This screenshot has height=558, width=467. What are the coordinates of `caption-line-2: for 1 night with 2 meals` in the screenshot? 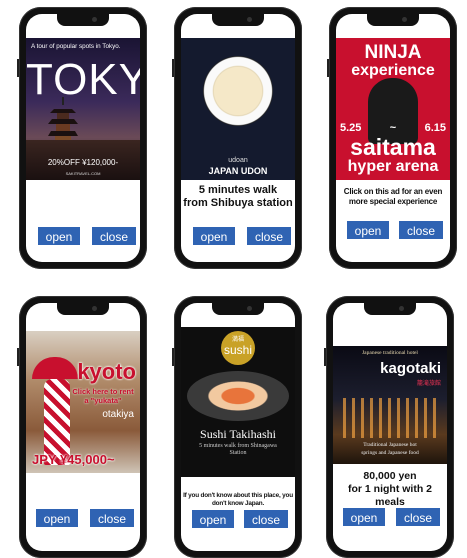 It's located at (390, 495).